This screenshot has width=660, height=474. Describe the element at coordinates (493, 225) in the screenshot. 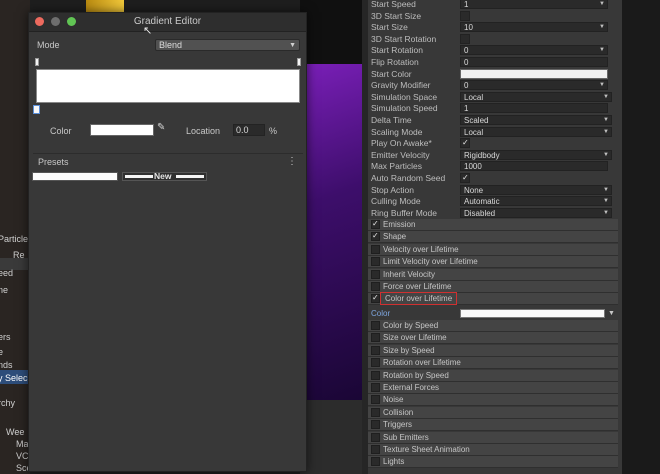

I see `module-row: ✓ Emission` at that location.